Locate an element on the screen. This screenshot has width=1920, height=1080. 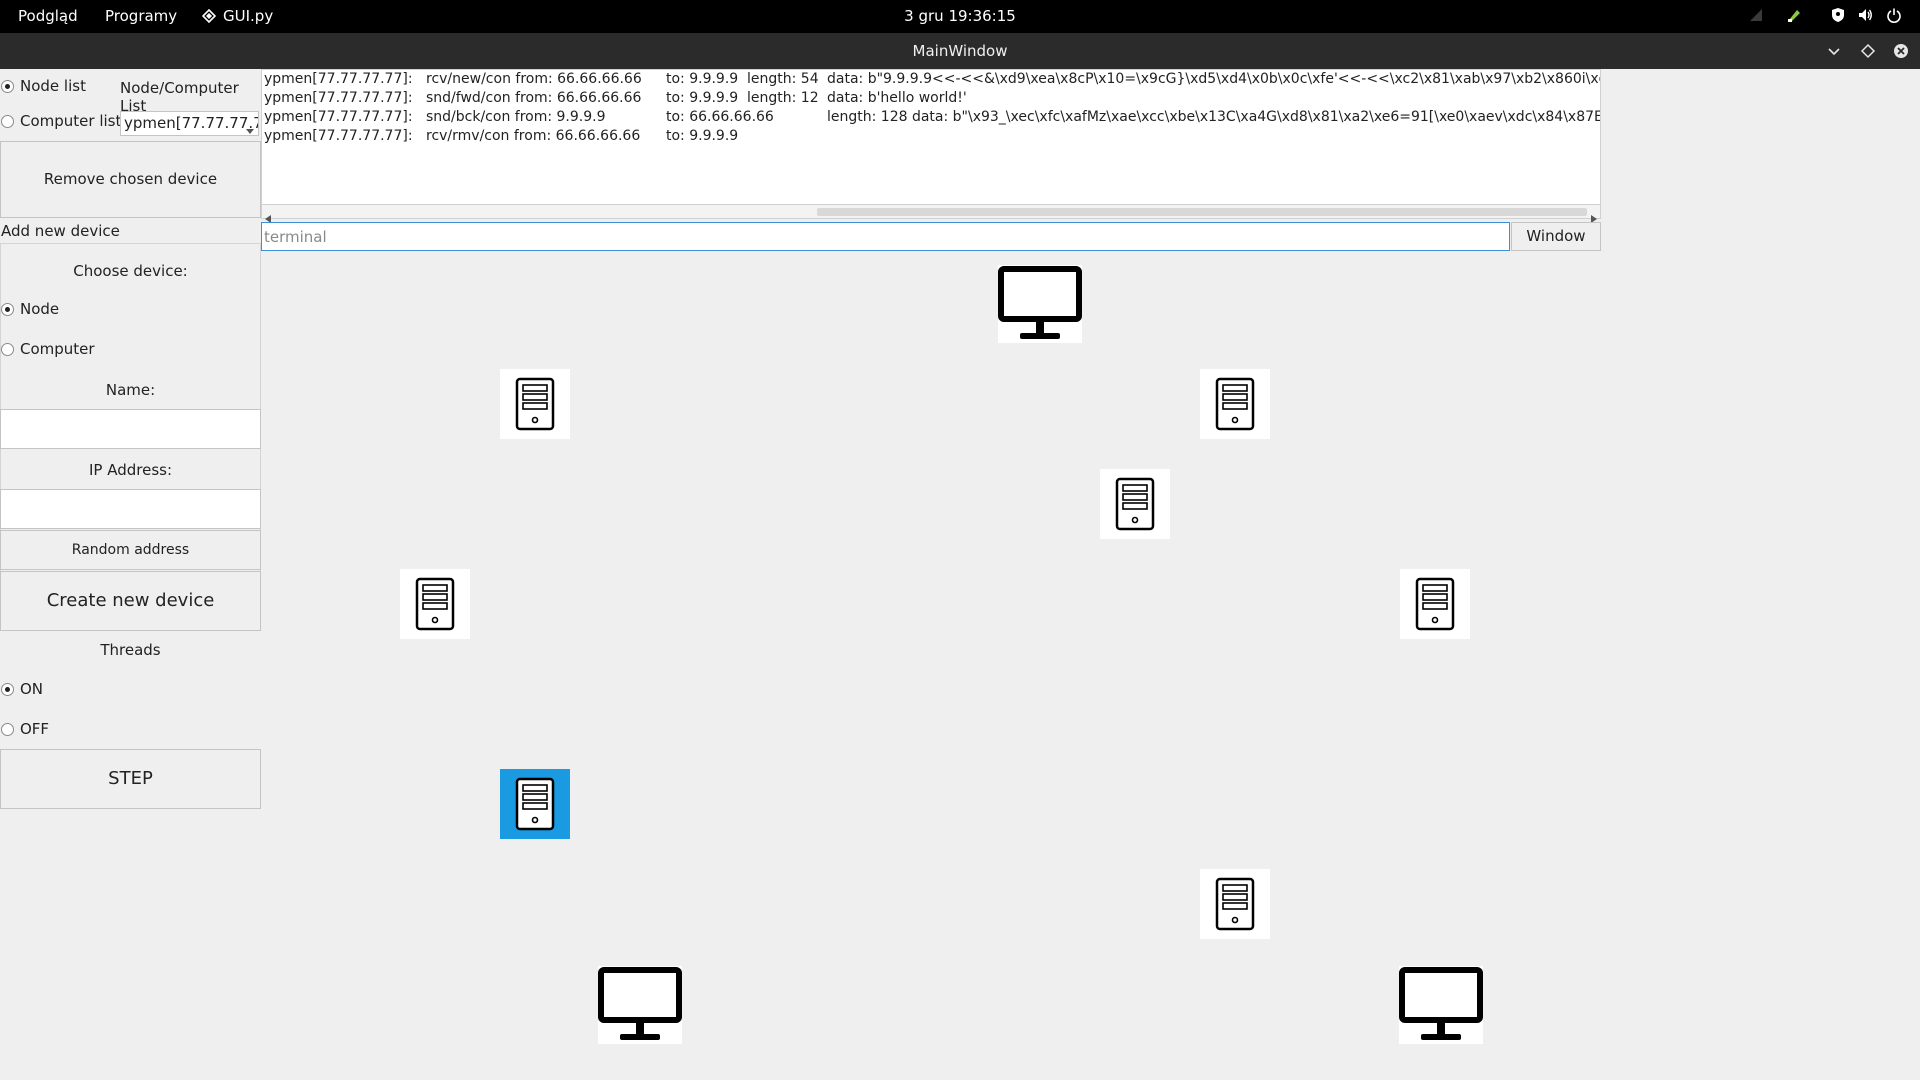
scrollbar-thumb is located at coordinates (1202, 212).